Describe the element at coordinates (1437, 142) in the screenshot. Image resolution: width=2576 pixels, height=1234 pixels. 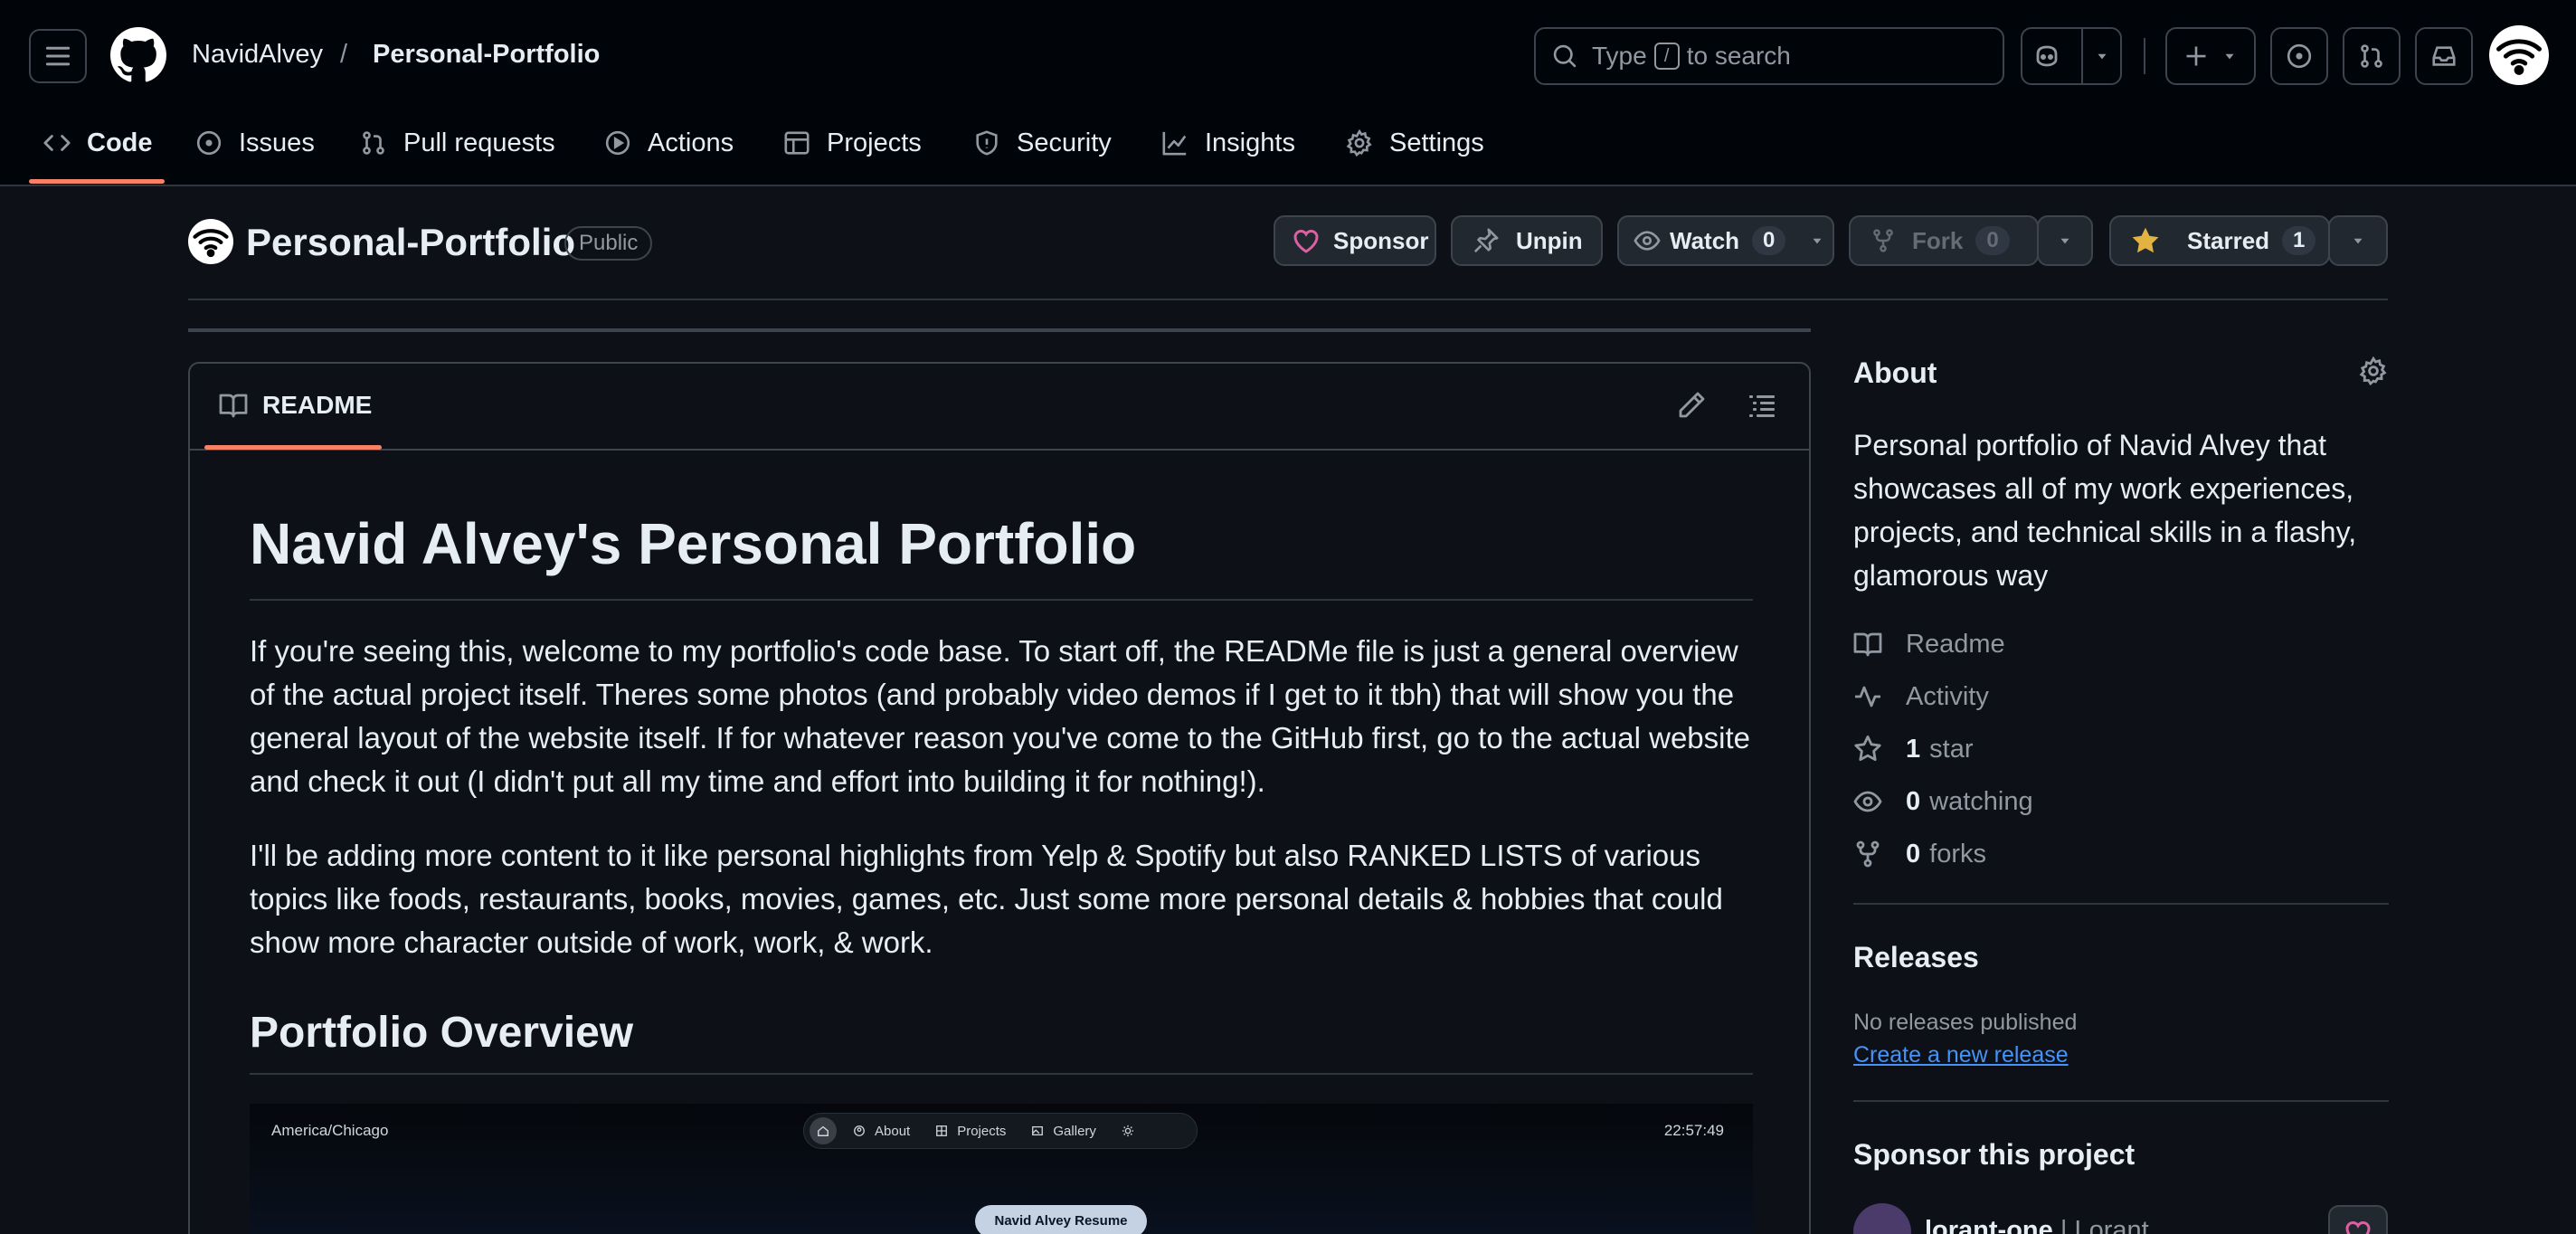
I see `tab-settings-label: Settings` at that location.